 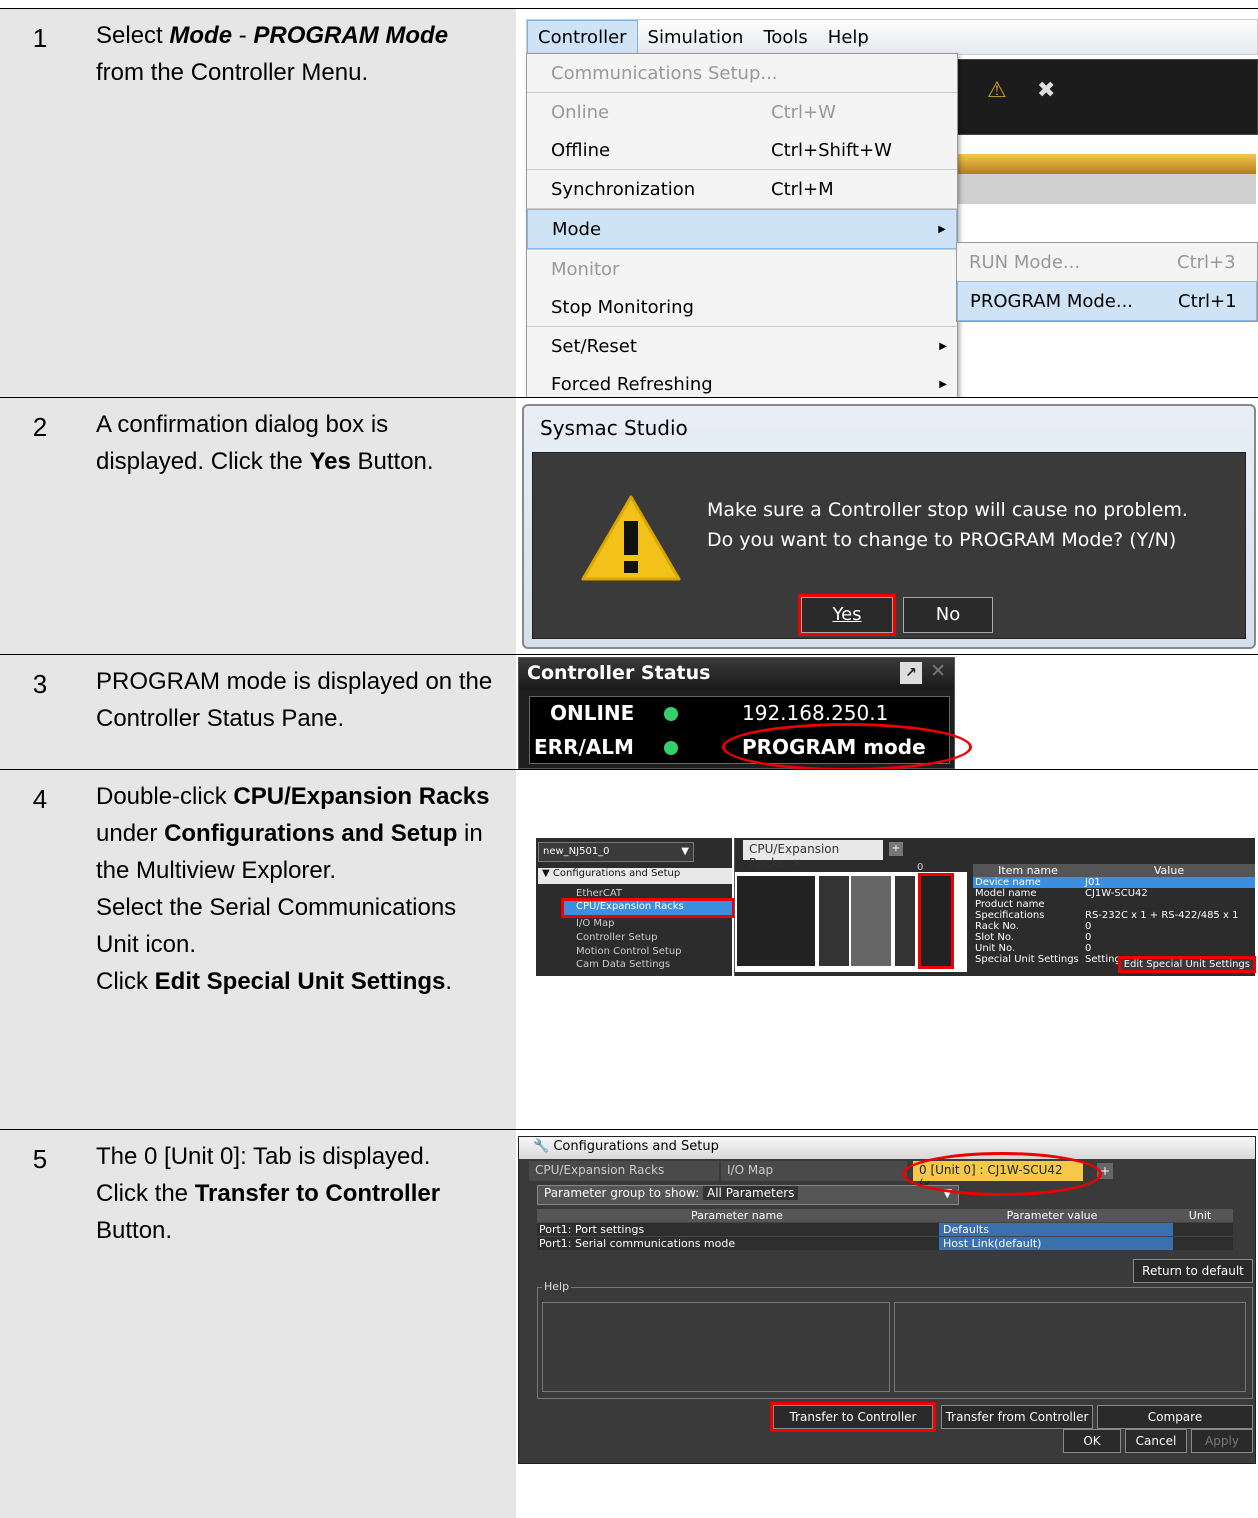 What do you see at coordinates (936, 921) in the screenshot?
I see `serial-unit-icon` at bounding box center [936, 921].